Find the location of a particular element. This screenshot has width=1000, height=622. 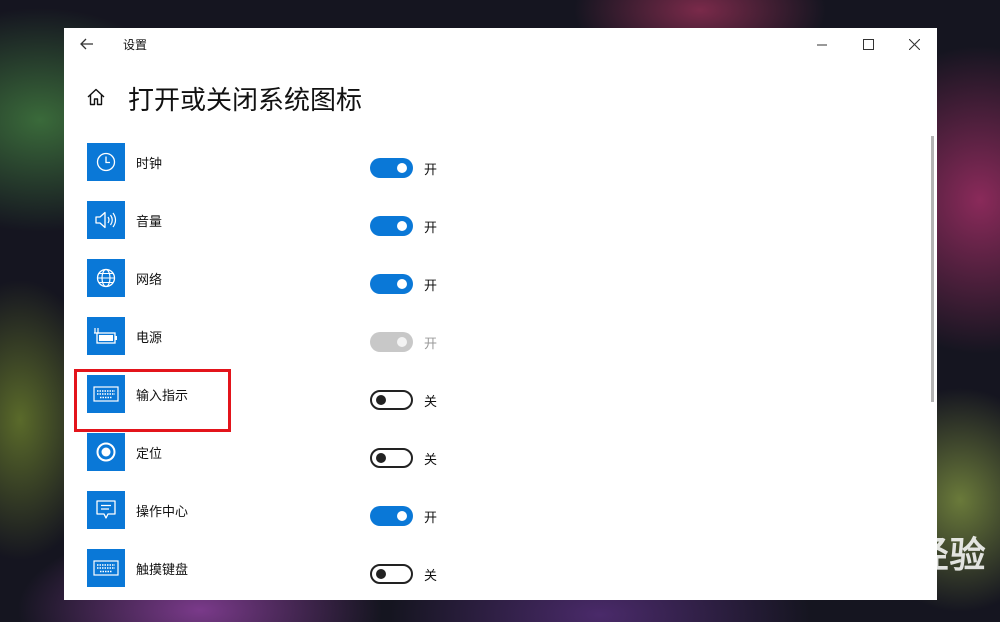

volume-toggle is located at coordinates (391, 226).